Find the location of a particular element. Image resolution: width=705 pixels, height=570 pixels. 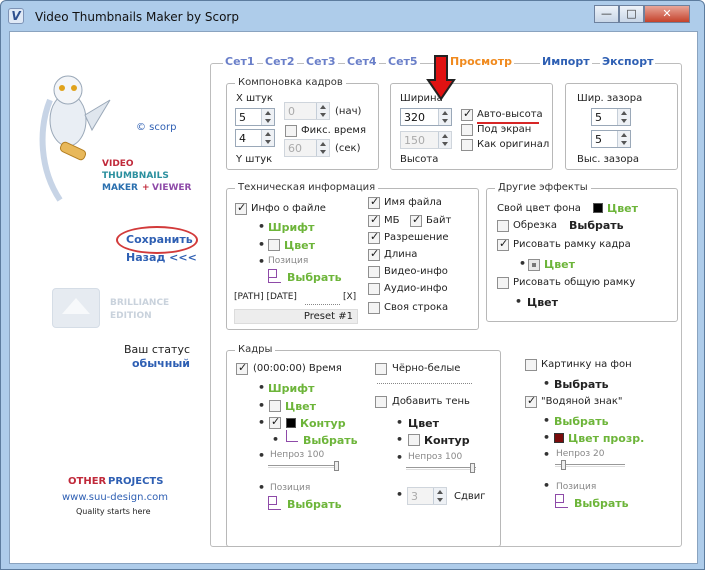

frames-font-link: Шрифт is located at coordinates (291, 388).